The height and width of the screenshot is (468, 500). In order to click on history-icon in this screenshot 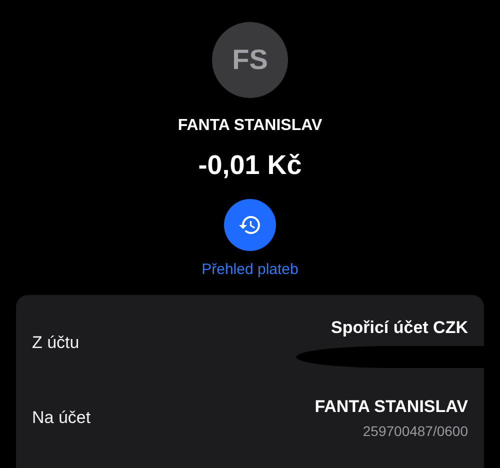, I will do `click(250, 225)`.